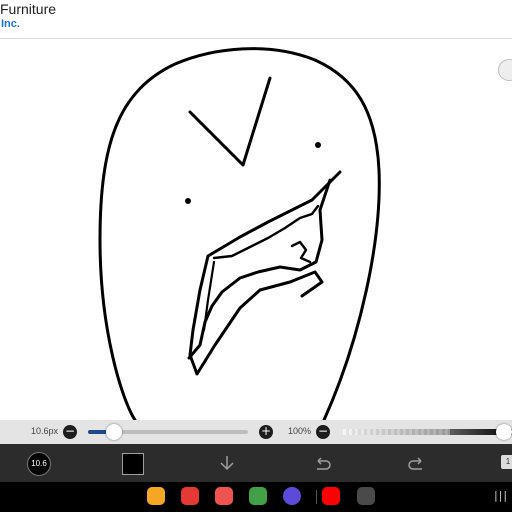 This screenshot has width=512, height=512. Describe the element at coordinates (256, 463) in the screenshot. I see `bottom-toolbar: 10.6 1` at that location.